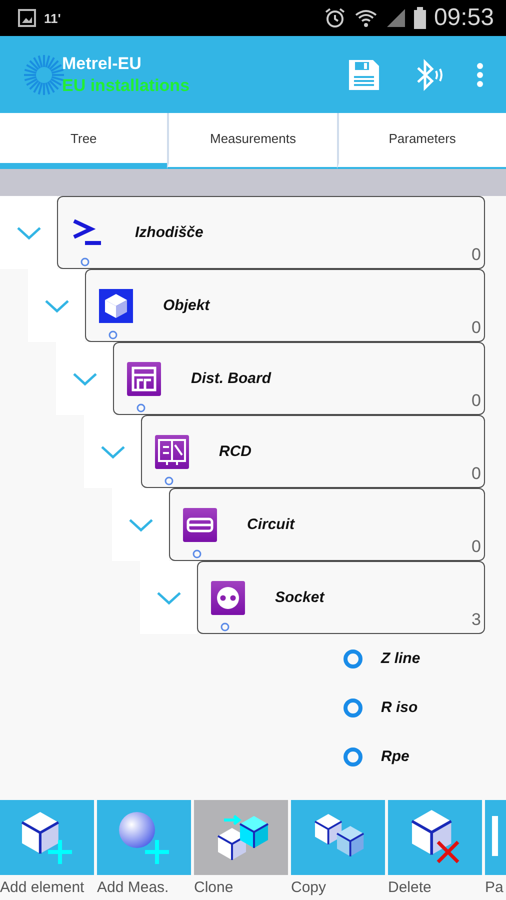 The height and width of the screenshot is (900, 506). I want to click on node-label: Izhodišče, so click(169, 232).